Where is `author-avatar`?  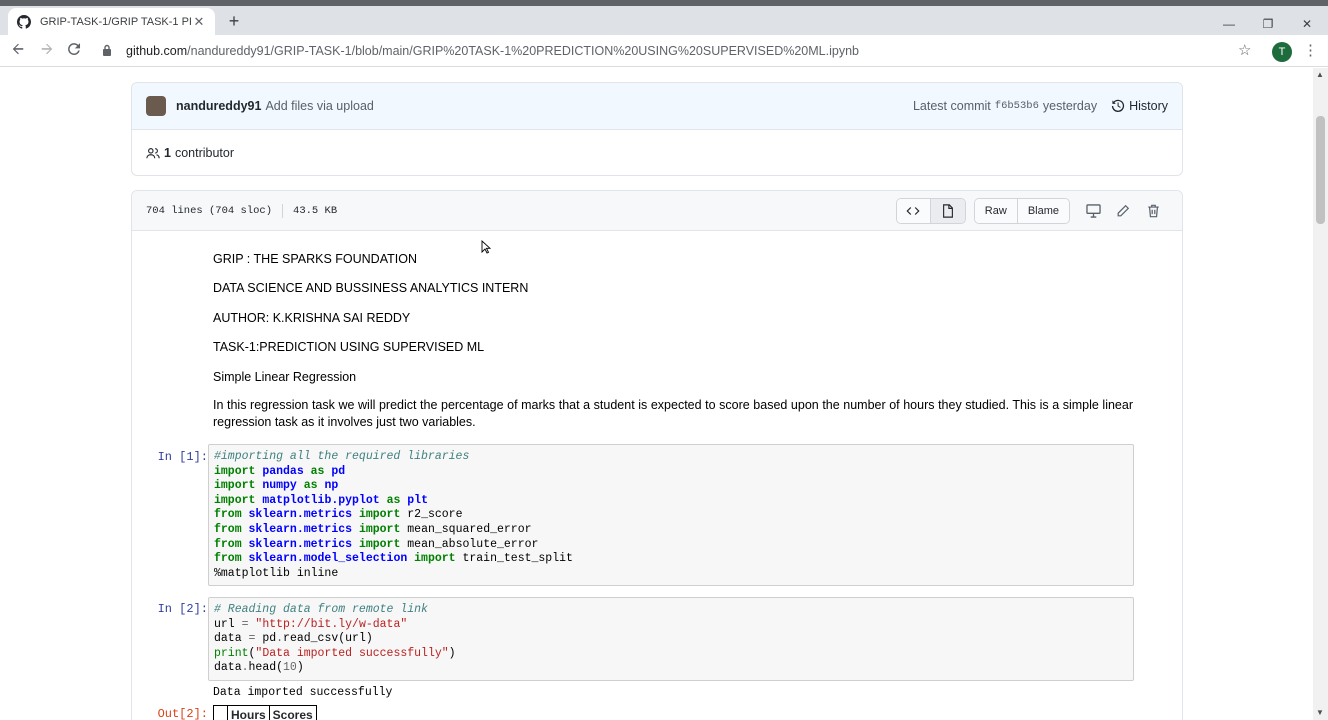
author-avatar is located at coordinates (156, 106).